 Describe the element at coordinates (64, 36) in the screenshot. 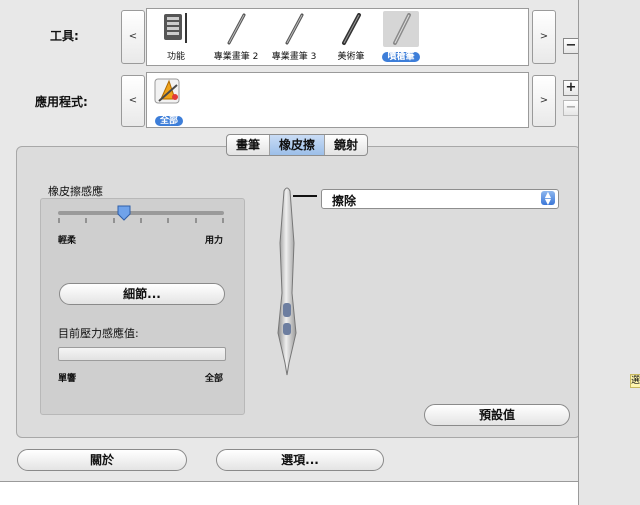

I see `tools-row-label: 工具:` at that location.